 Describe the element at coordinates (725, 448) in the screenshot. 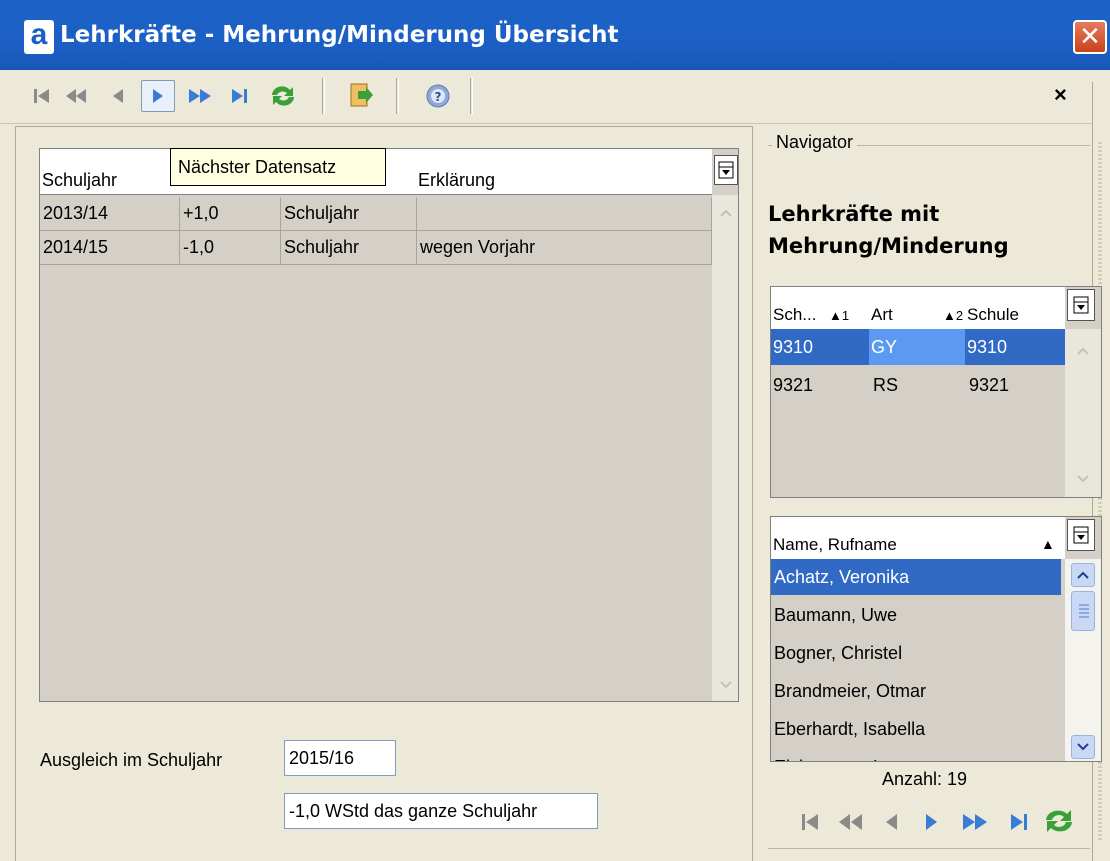

I see `grid-scrollbar` at that location.